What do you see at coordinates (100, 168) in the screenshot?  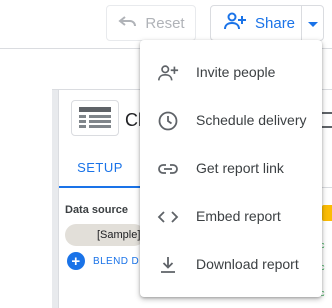 I see `tab-setup: SETUP` at bounding box center [100, 168].